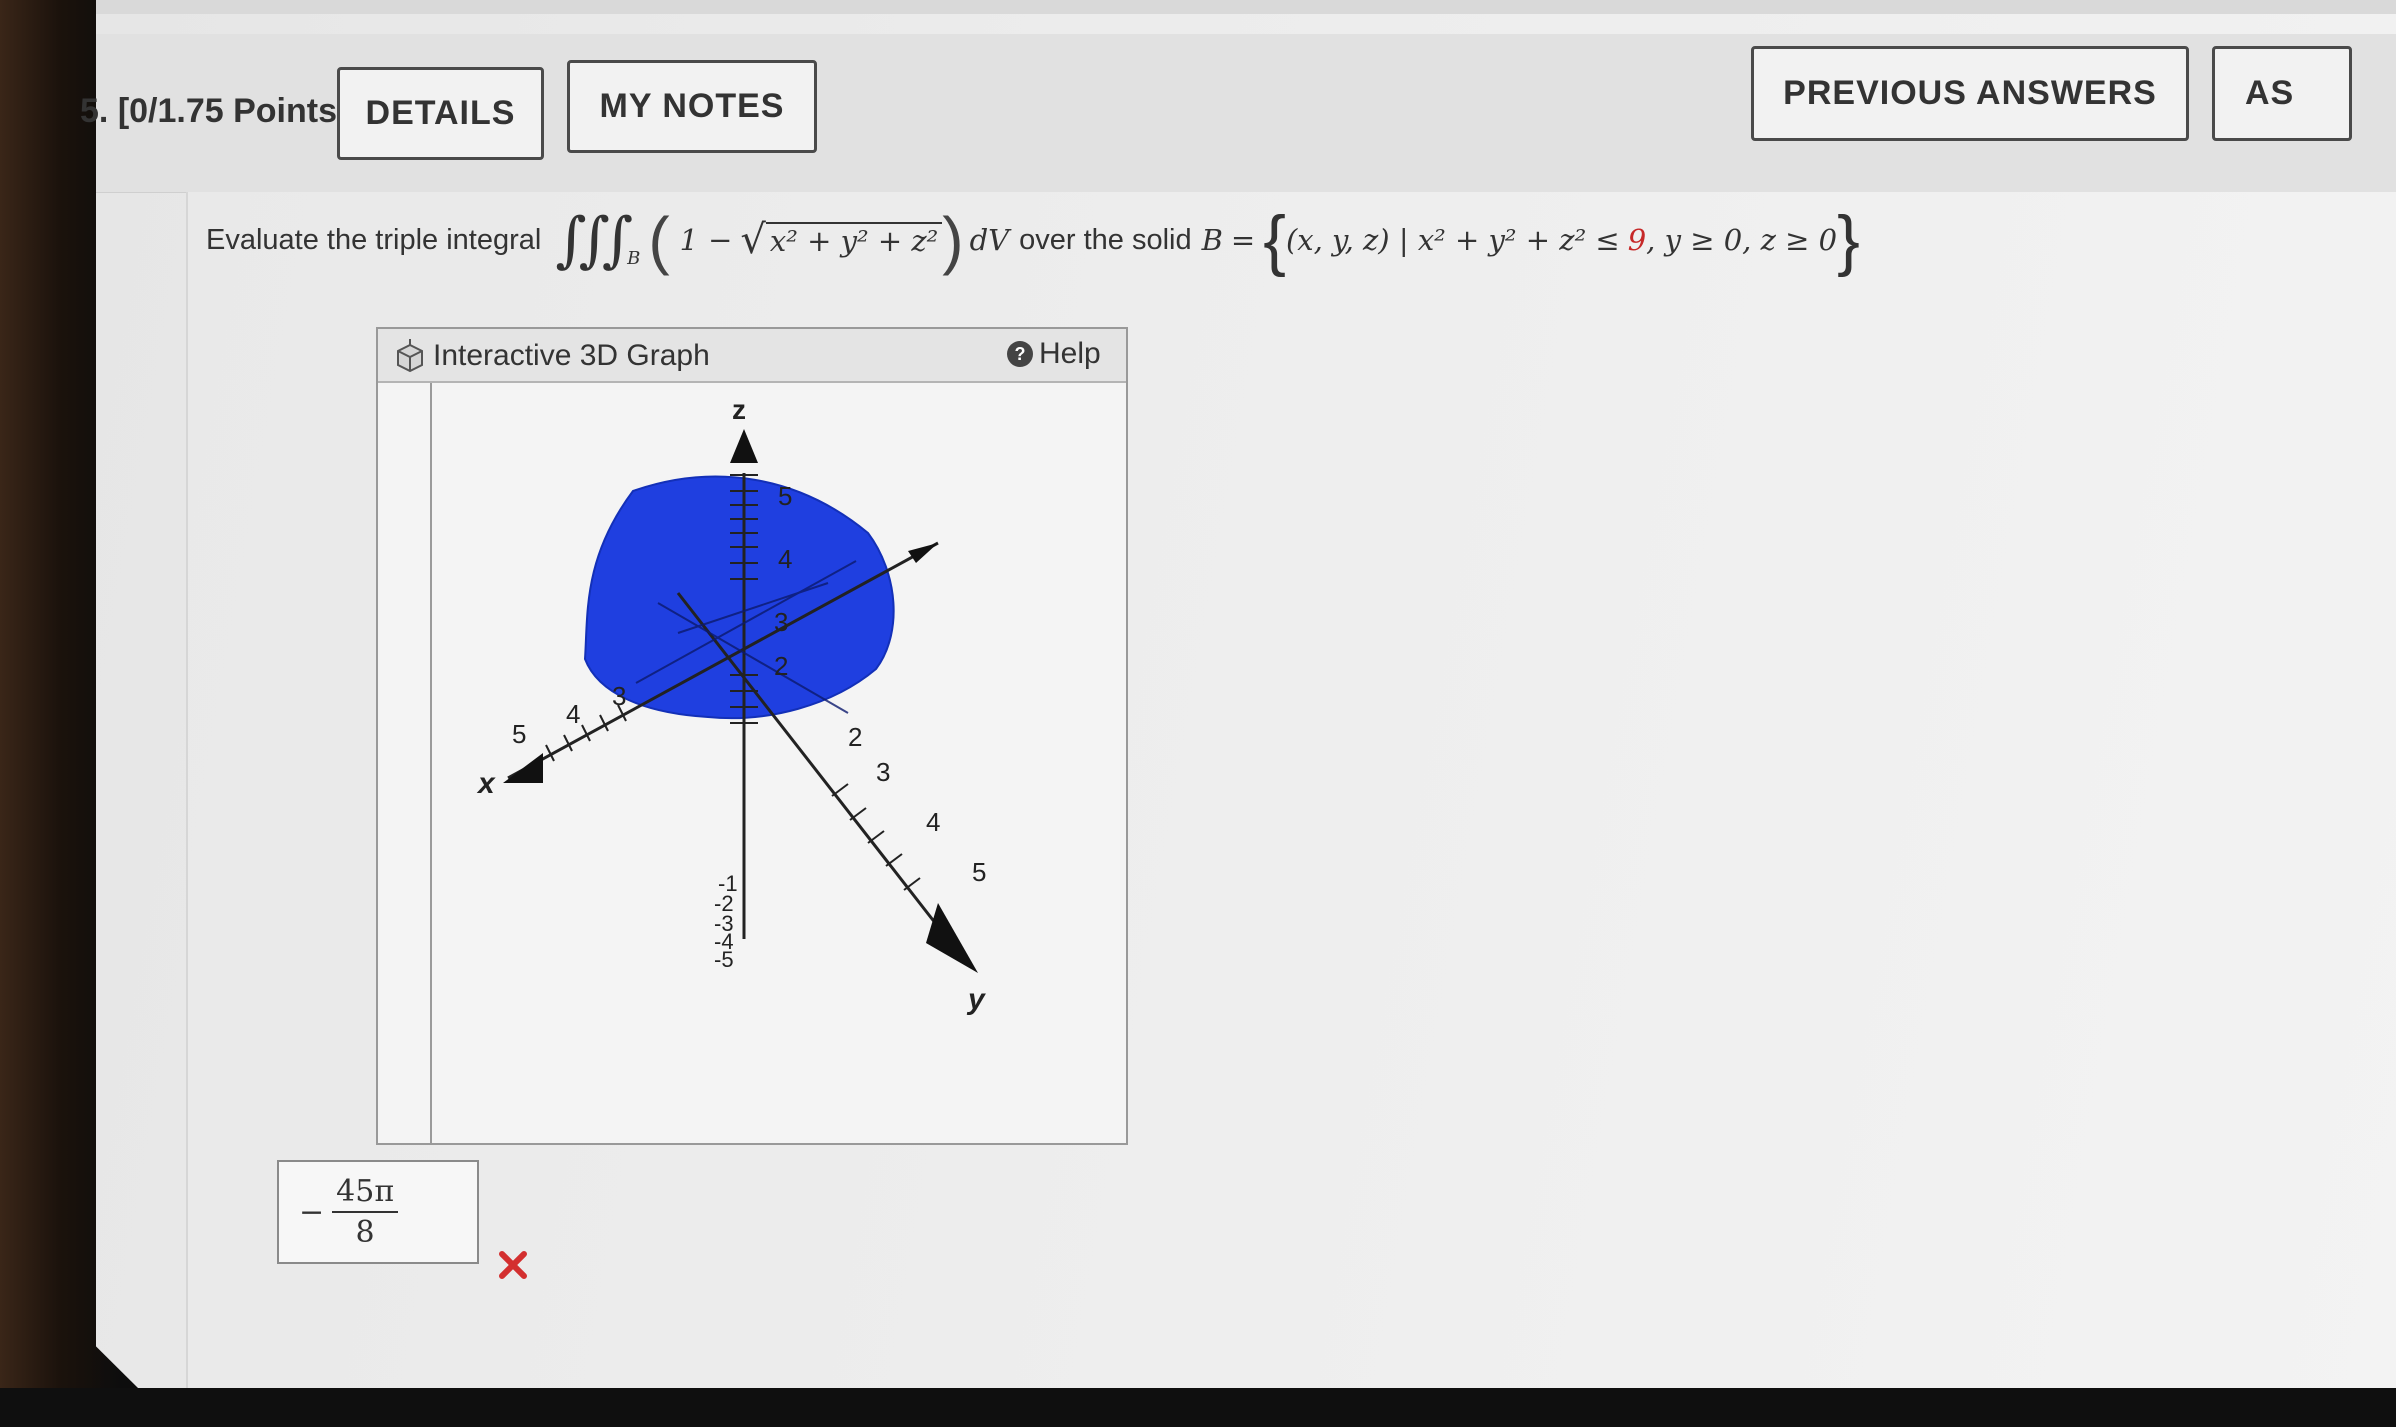 The height and width of the screenshot is (1427, 2396). I want to click on differential: dV, so click(989, 240).